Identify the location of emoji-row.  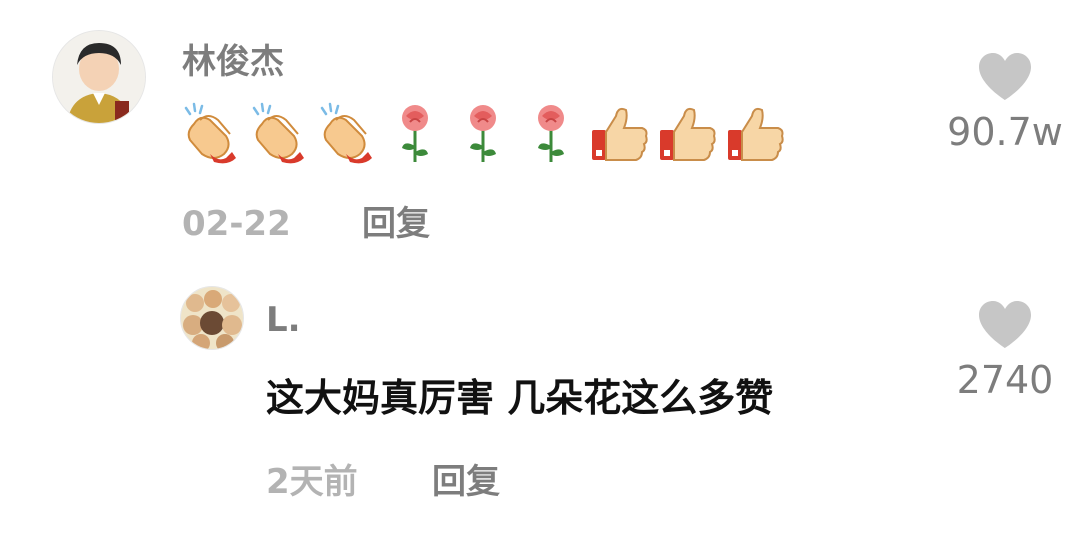
(483, 133).